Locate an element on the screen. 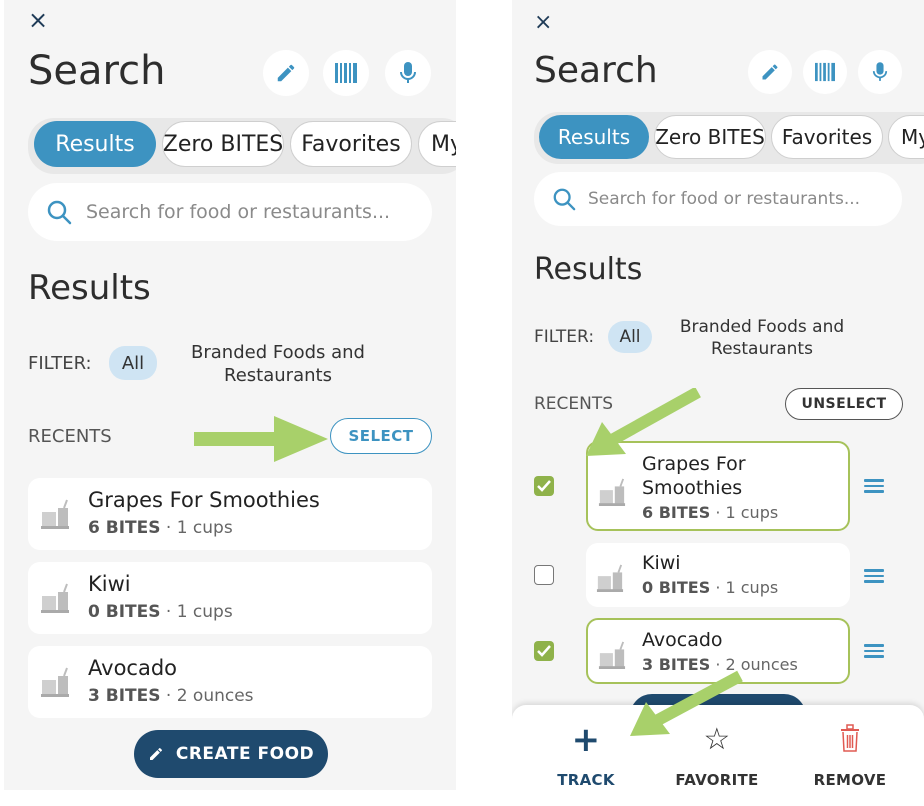 This screenshot has width=924, height=806. favorite-label: FAVORITE is located at coordinates (717, 780).